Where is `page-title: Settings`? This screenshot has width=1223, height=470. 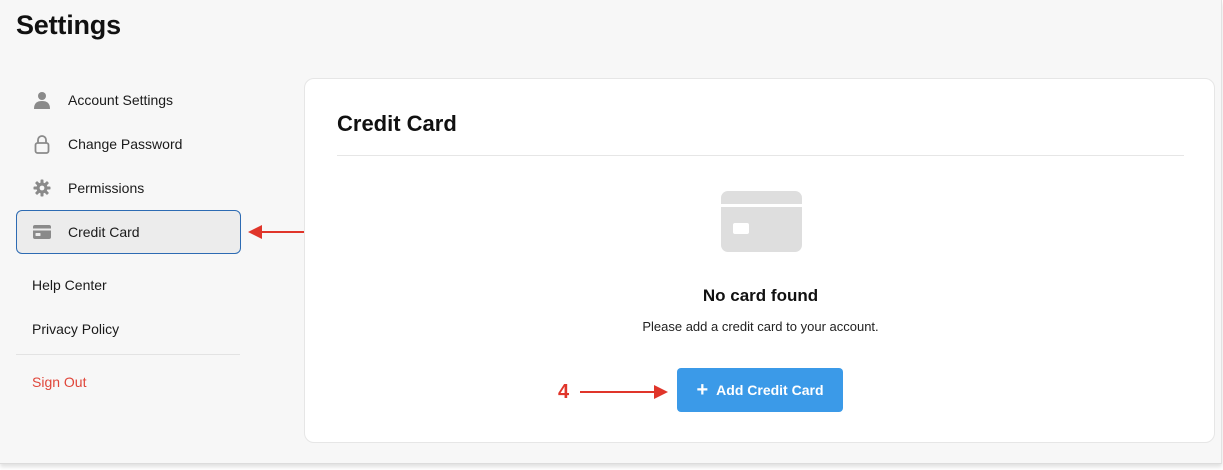
page-title: Settings is located at coordinates (68, 25).